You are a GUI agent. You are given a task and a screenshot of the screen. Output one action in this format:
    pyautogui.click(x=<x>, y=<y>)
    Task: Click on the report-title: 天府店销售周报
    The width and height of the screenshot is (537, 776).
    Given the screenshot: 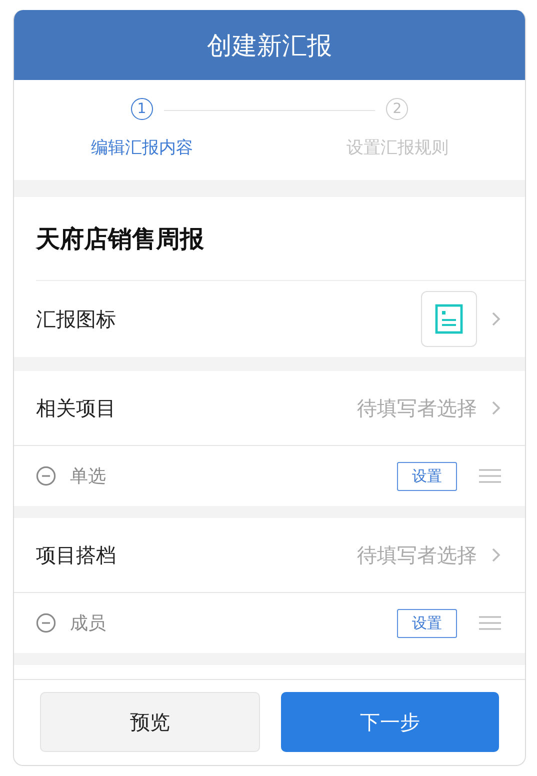 What is the action you would take?
    pyautogui.click(x=120, y=239)
    